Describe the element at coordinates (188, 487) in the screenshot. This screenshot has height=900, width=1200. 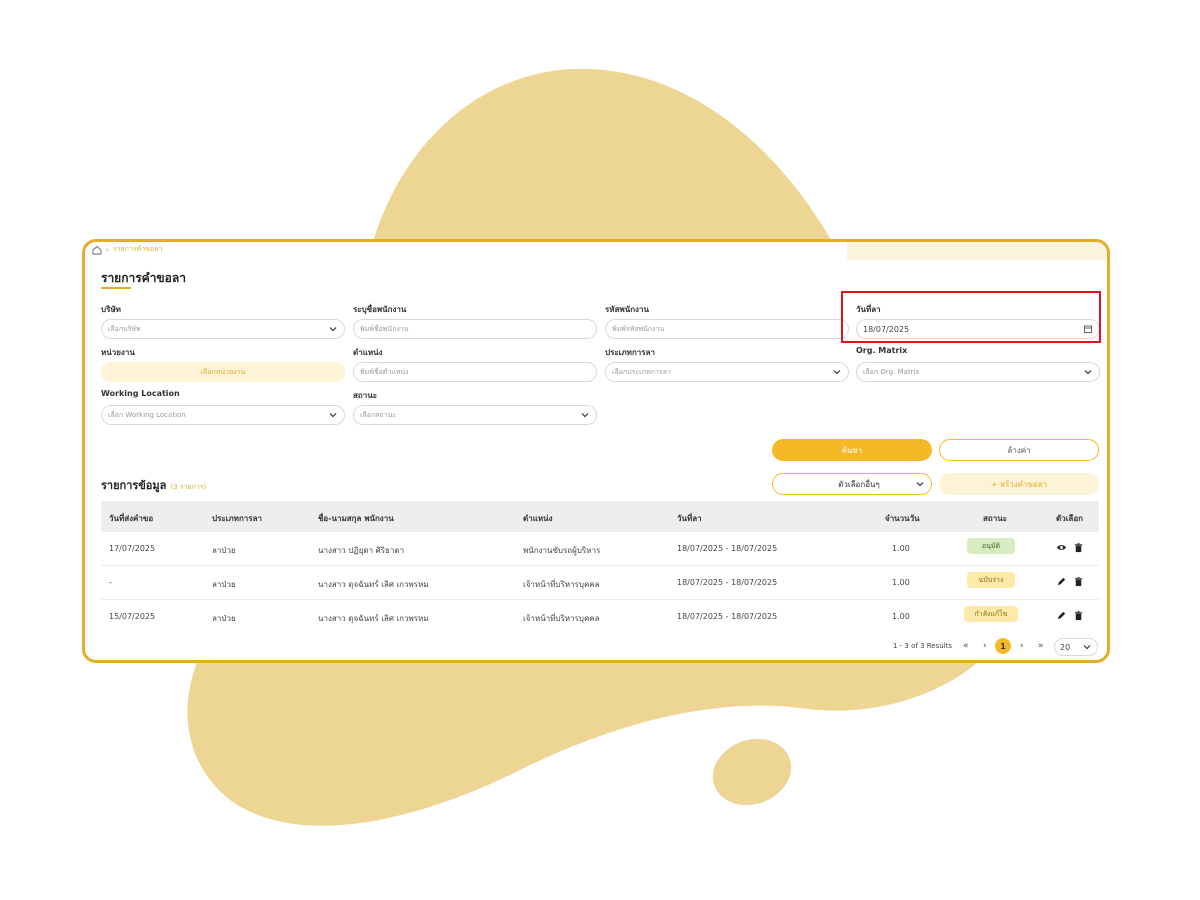
I see `list-count: (3 รายการ)` at that location.